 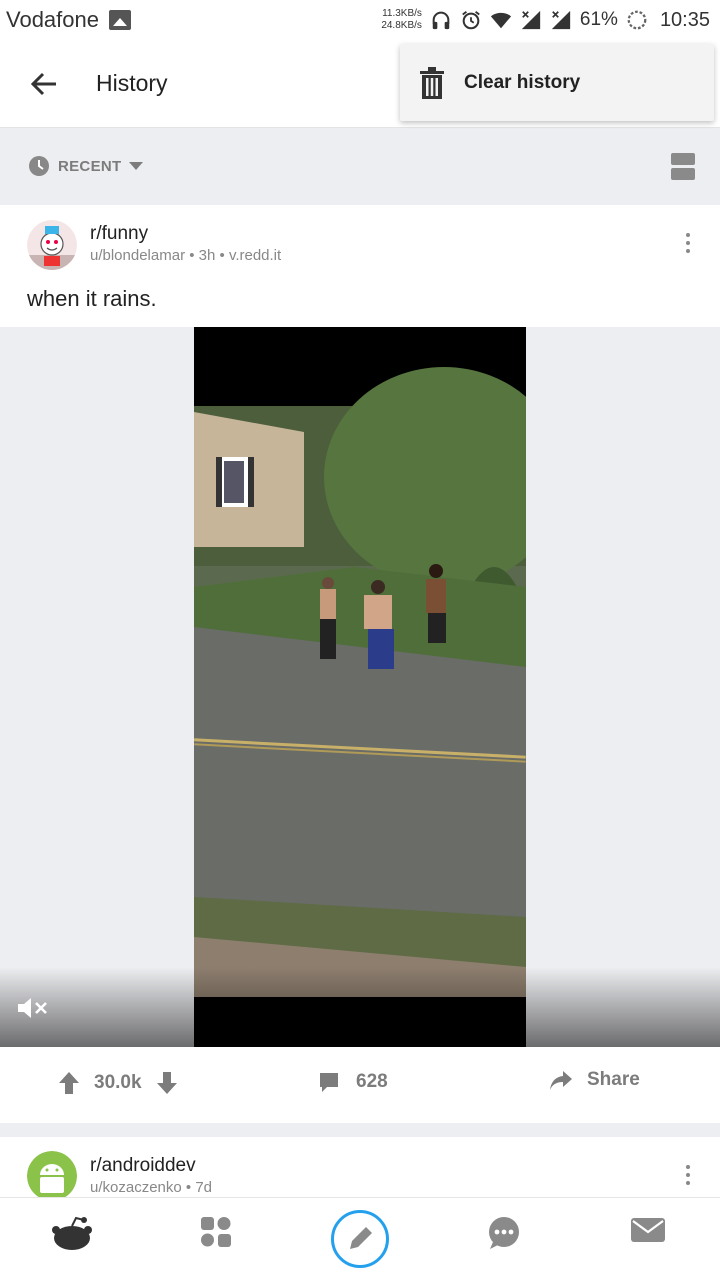 I want to click on vote-controls: 30.0k, so click(x=118, y=1083).